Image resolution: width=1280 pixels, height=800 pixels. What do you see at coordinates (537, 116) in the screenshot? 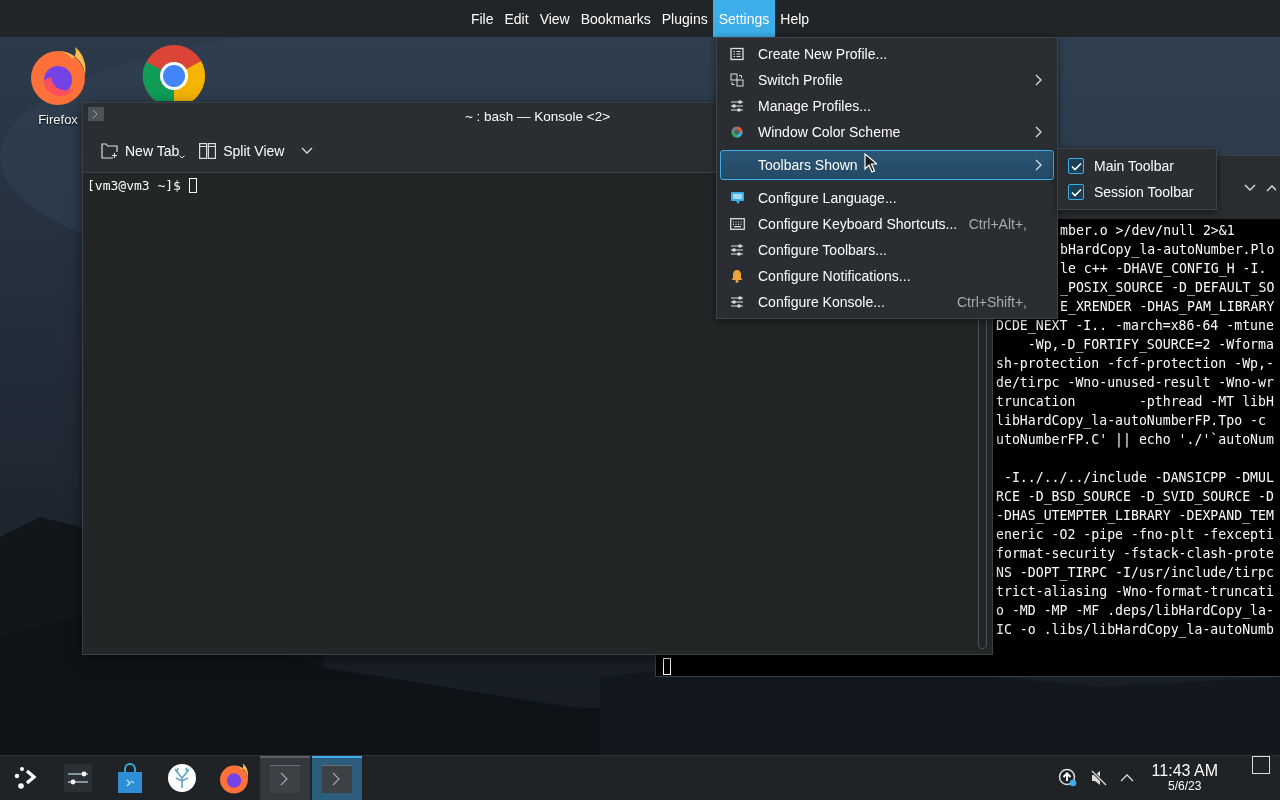
I see `window-title: ~ : bash — Konsole <2>` at bounding box center [537, 116].